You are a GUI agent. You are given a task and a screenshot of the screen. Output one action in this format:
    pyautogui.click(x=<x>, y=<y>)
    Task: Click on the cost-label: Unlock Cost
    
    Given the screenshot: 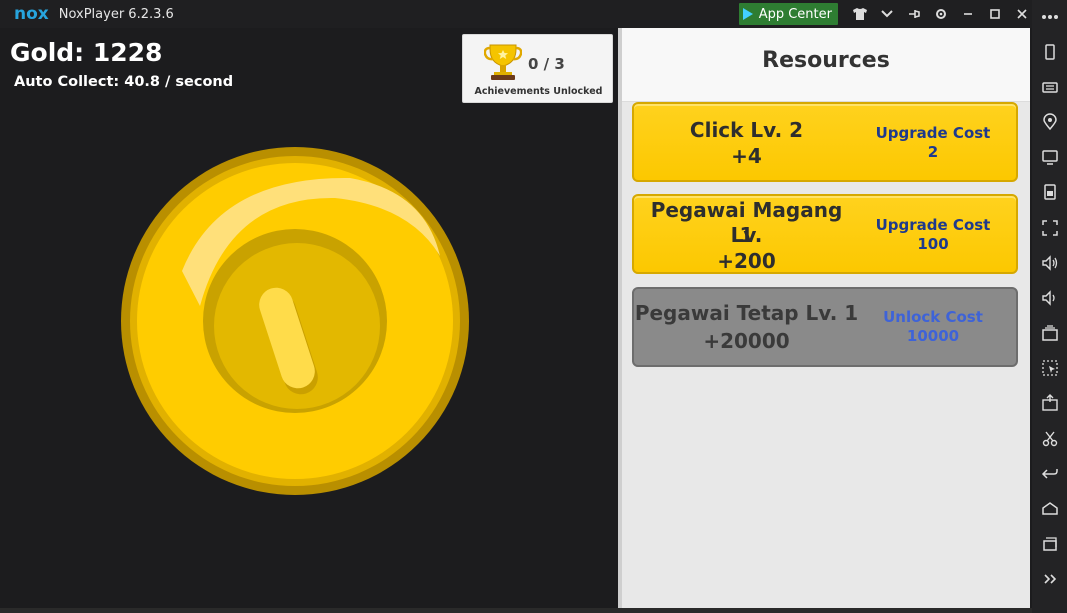 What is the action you would take?
    pyautogui.click(x=933, y=317)
    